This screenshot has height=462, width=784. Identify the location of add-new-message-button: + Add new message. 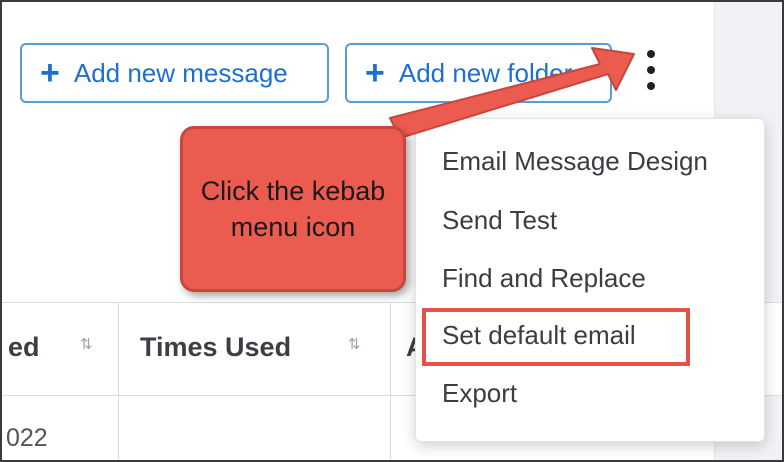
(174, 73).